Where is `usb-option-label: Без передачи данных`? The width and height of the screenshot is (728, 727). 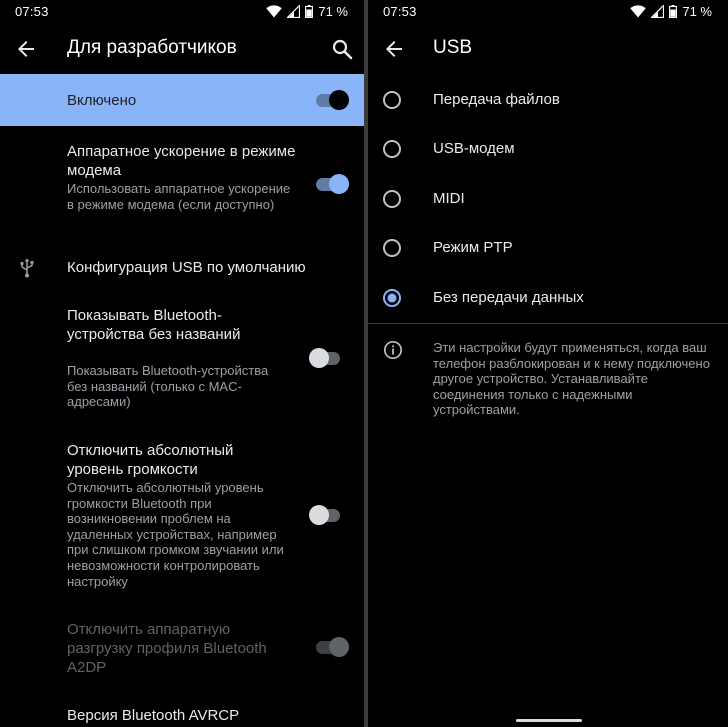 usb-option-label: Без передачи данных is located at coordinates (508, 297).